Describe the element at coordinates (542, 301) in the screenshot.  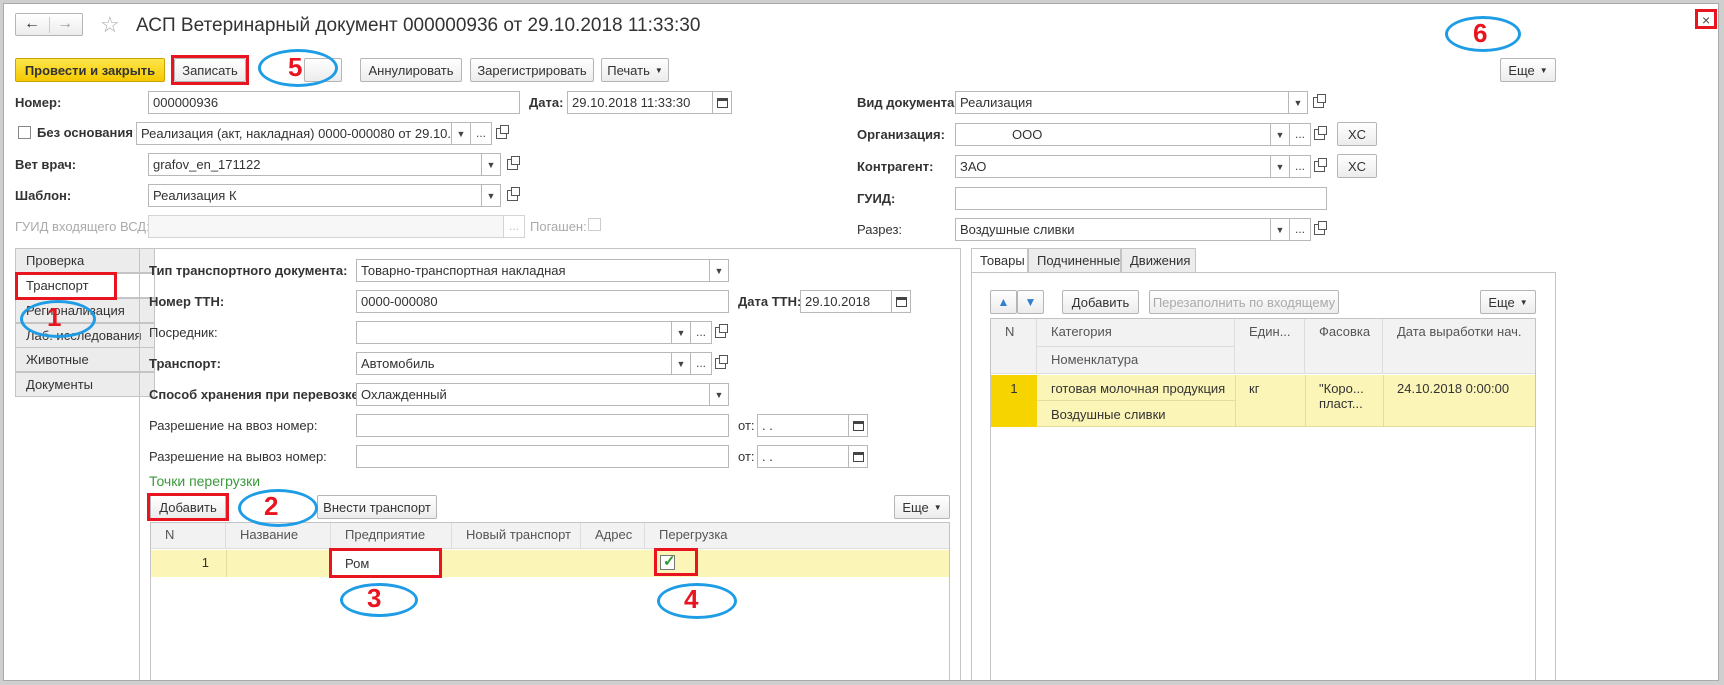
I see `ttn-field: 0000-000080` at that location.